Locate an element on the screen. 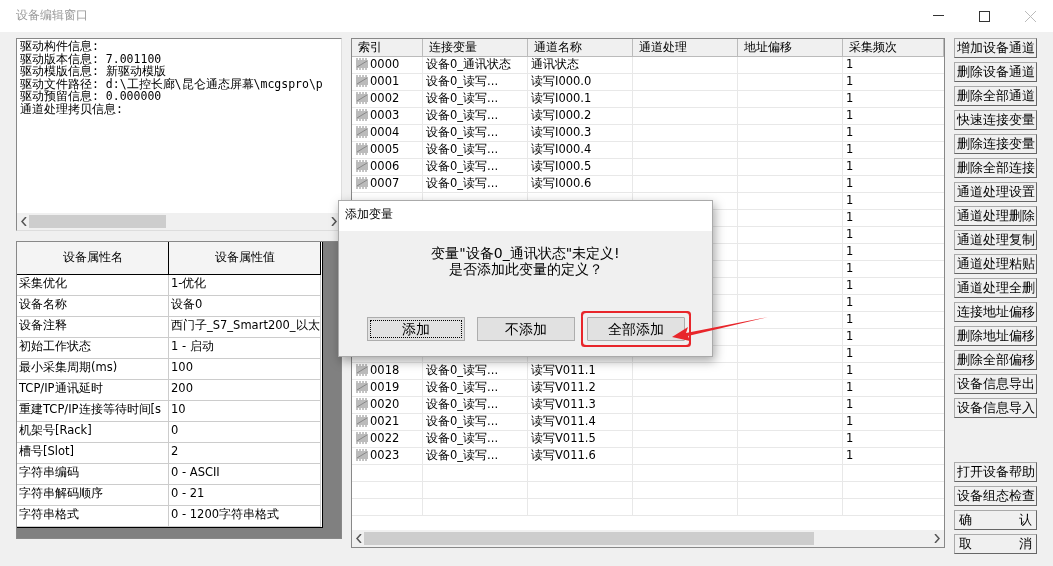  property-value: 0 - 21 is located at coordinates (245, 495).